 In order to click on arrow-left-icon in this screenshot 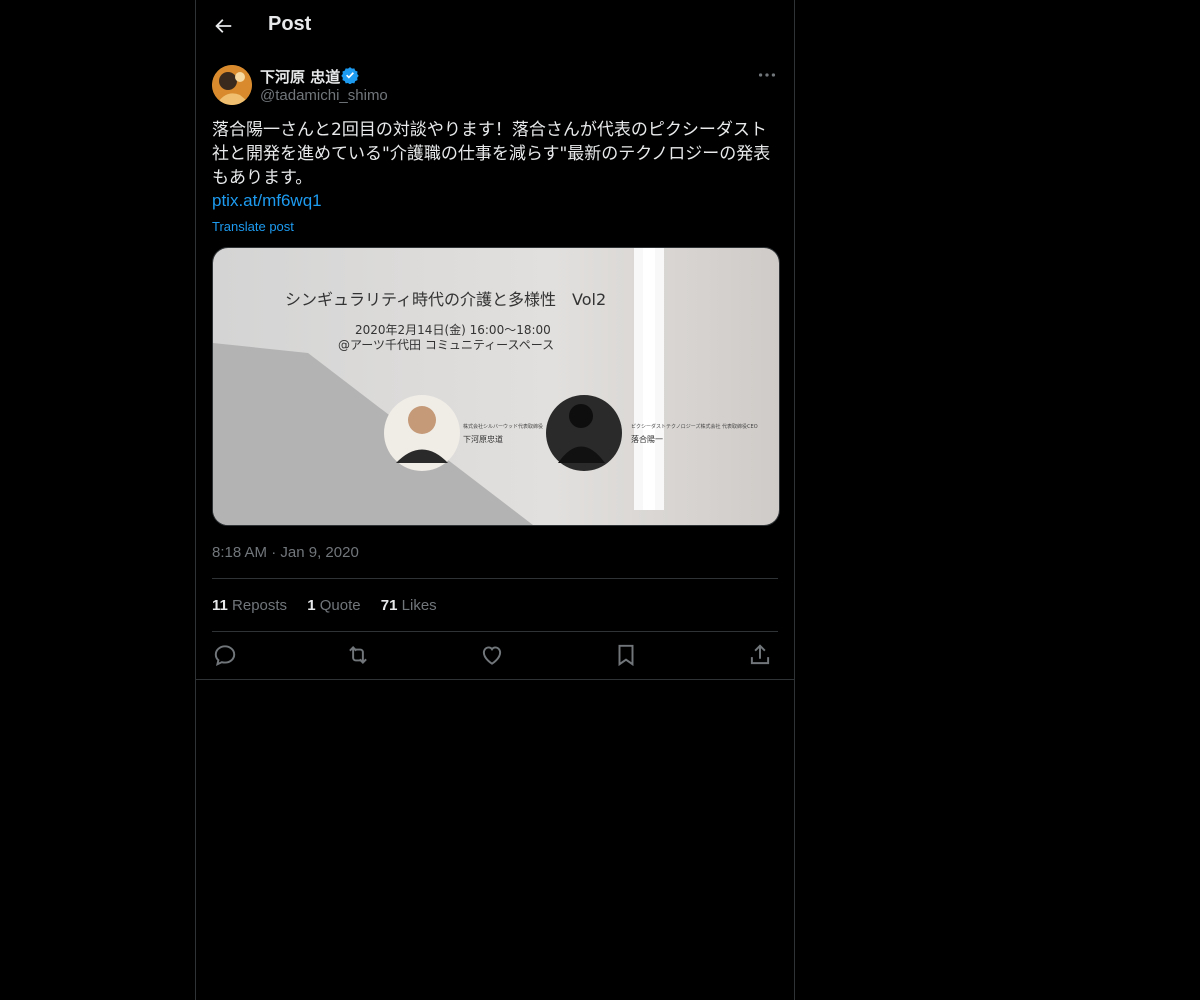, I will do `click(223, 26)`.